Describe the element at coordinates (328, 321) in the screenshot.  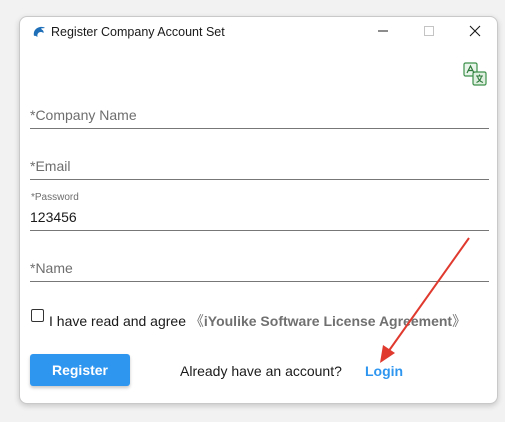
I see `license-agreement-link: iYoulike Software License Agreement` at that location.